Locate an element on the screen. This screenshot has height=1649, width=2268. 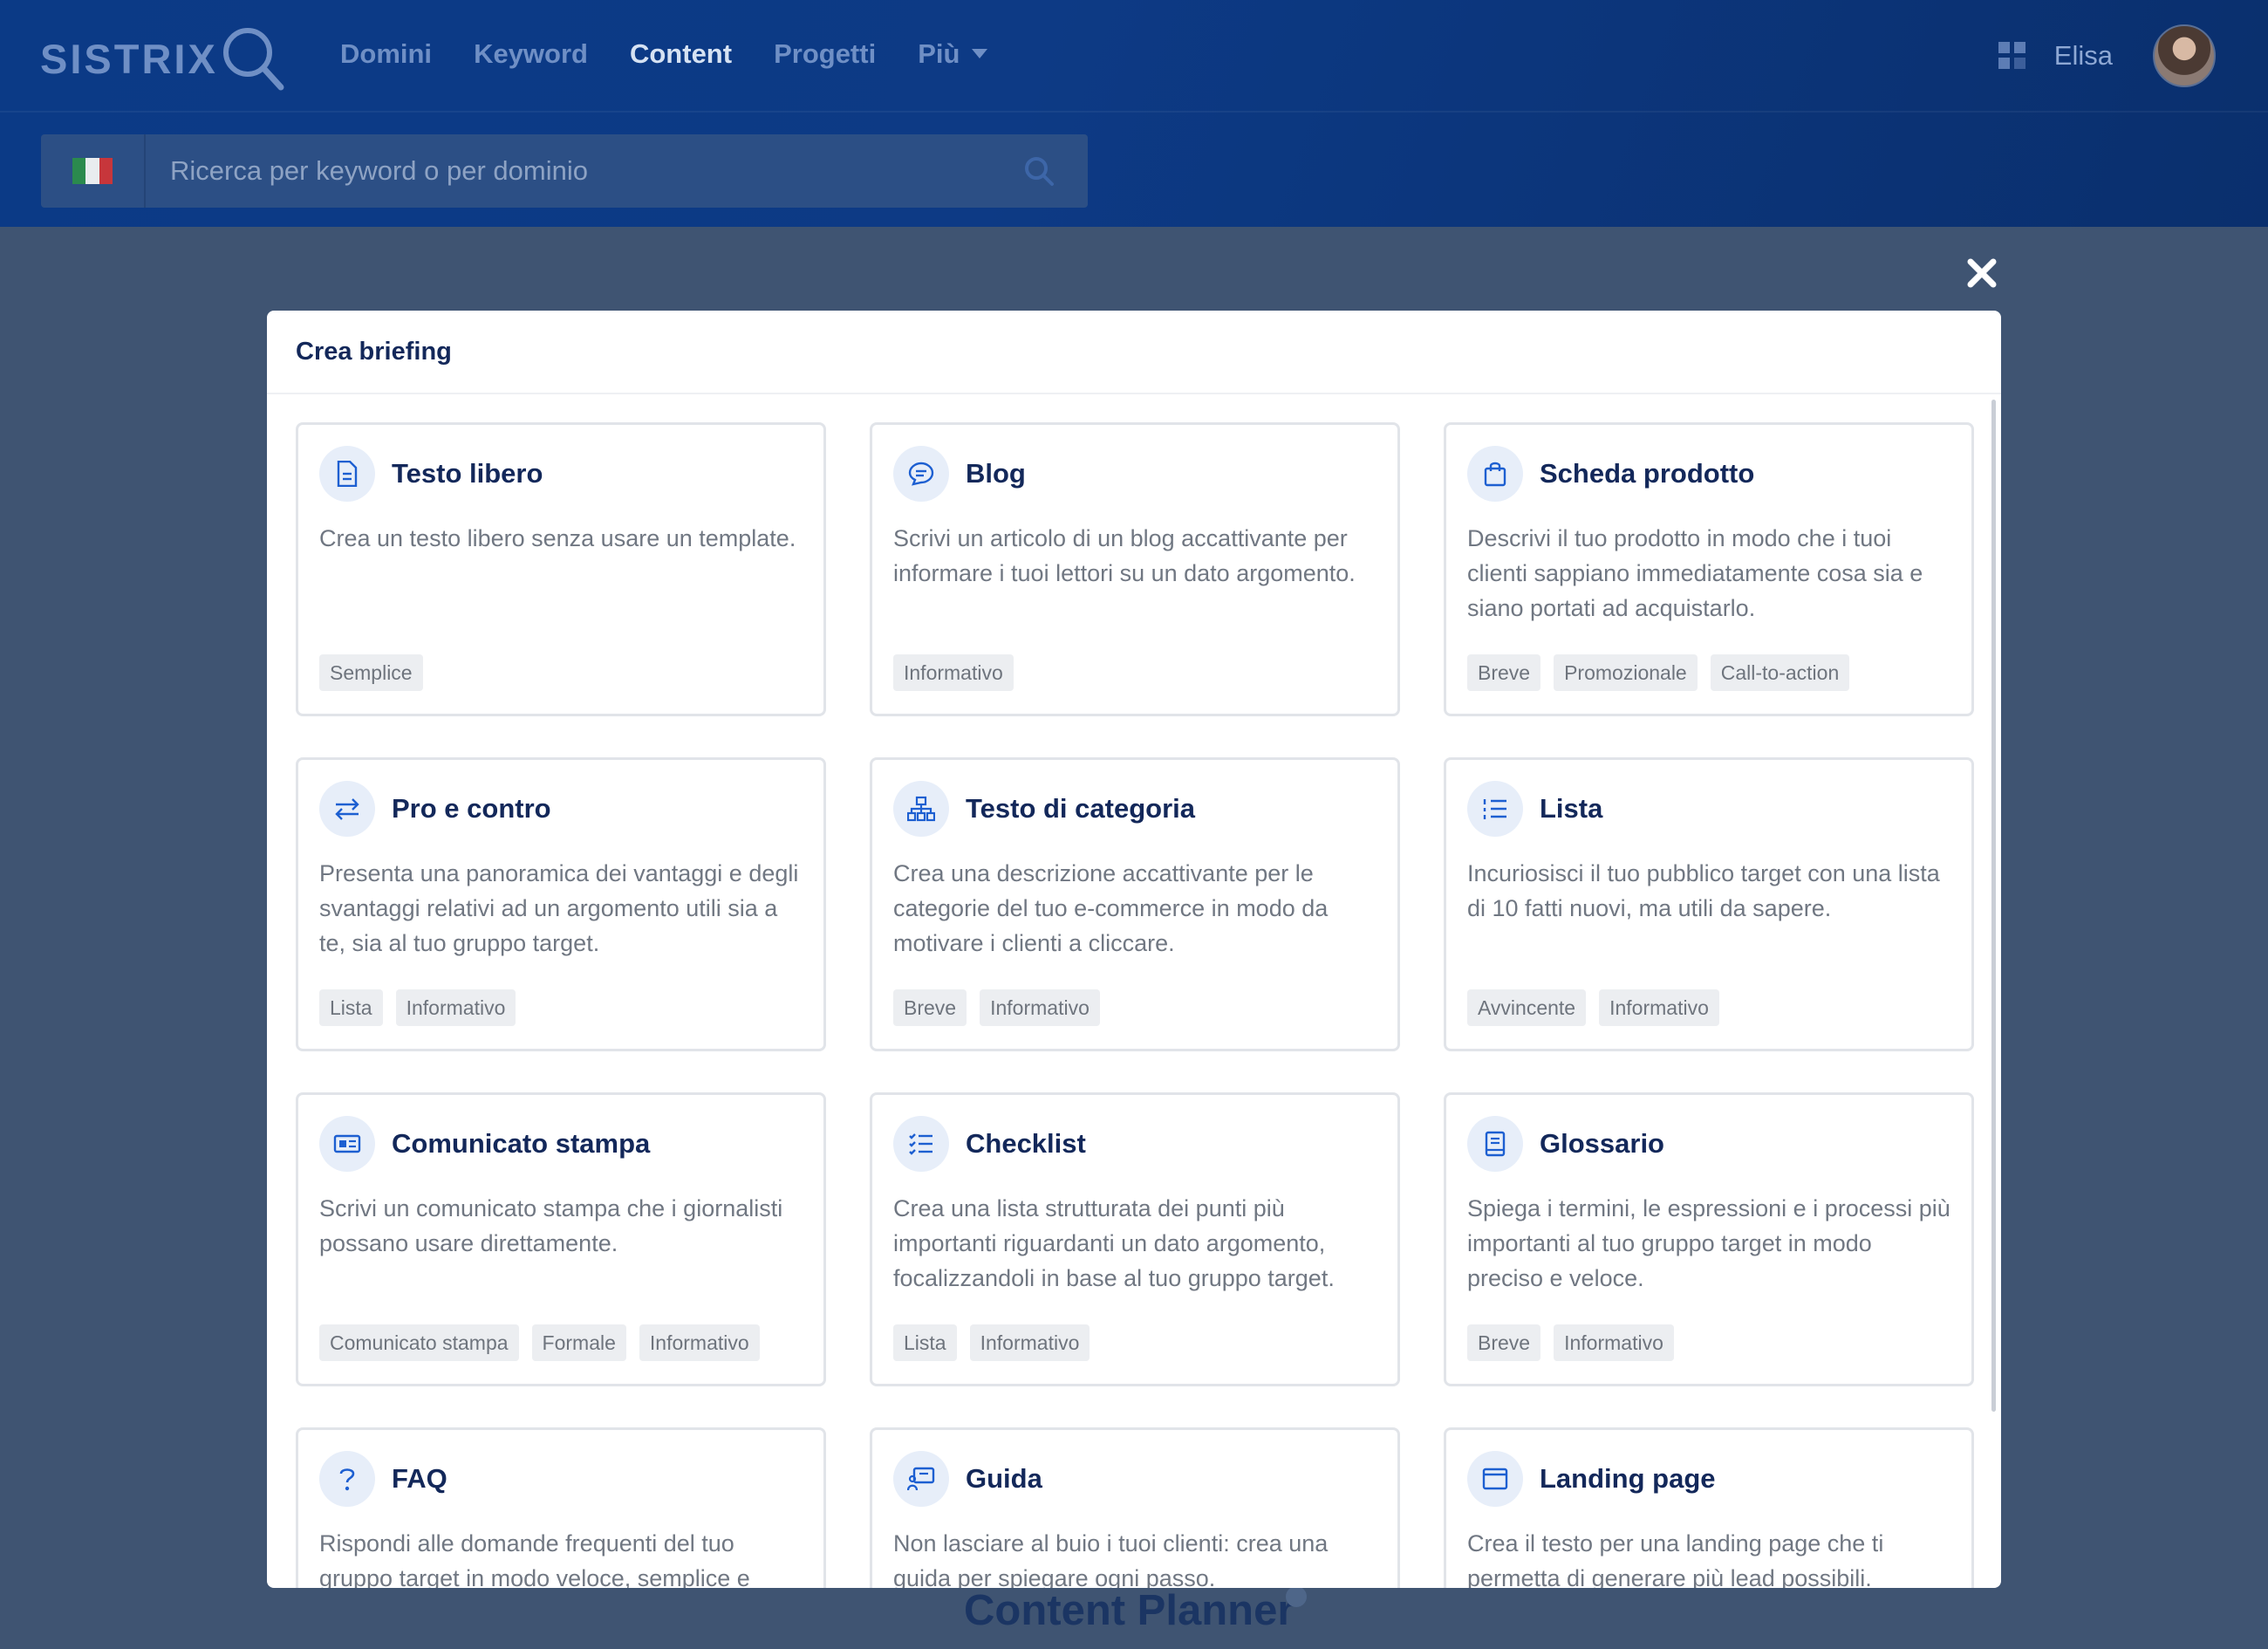
tag: Comunicato stampa is located at coordinates (419, 1342).